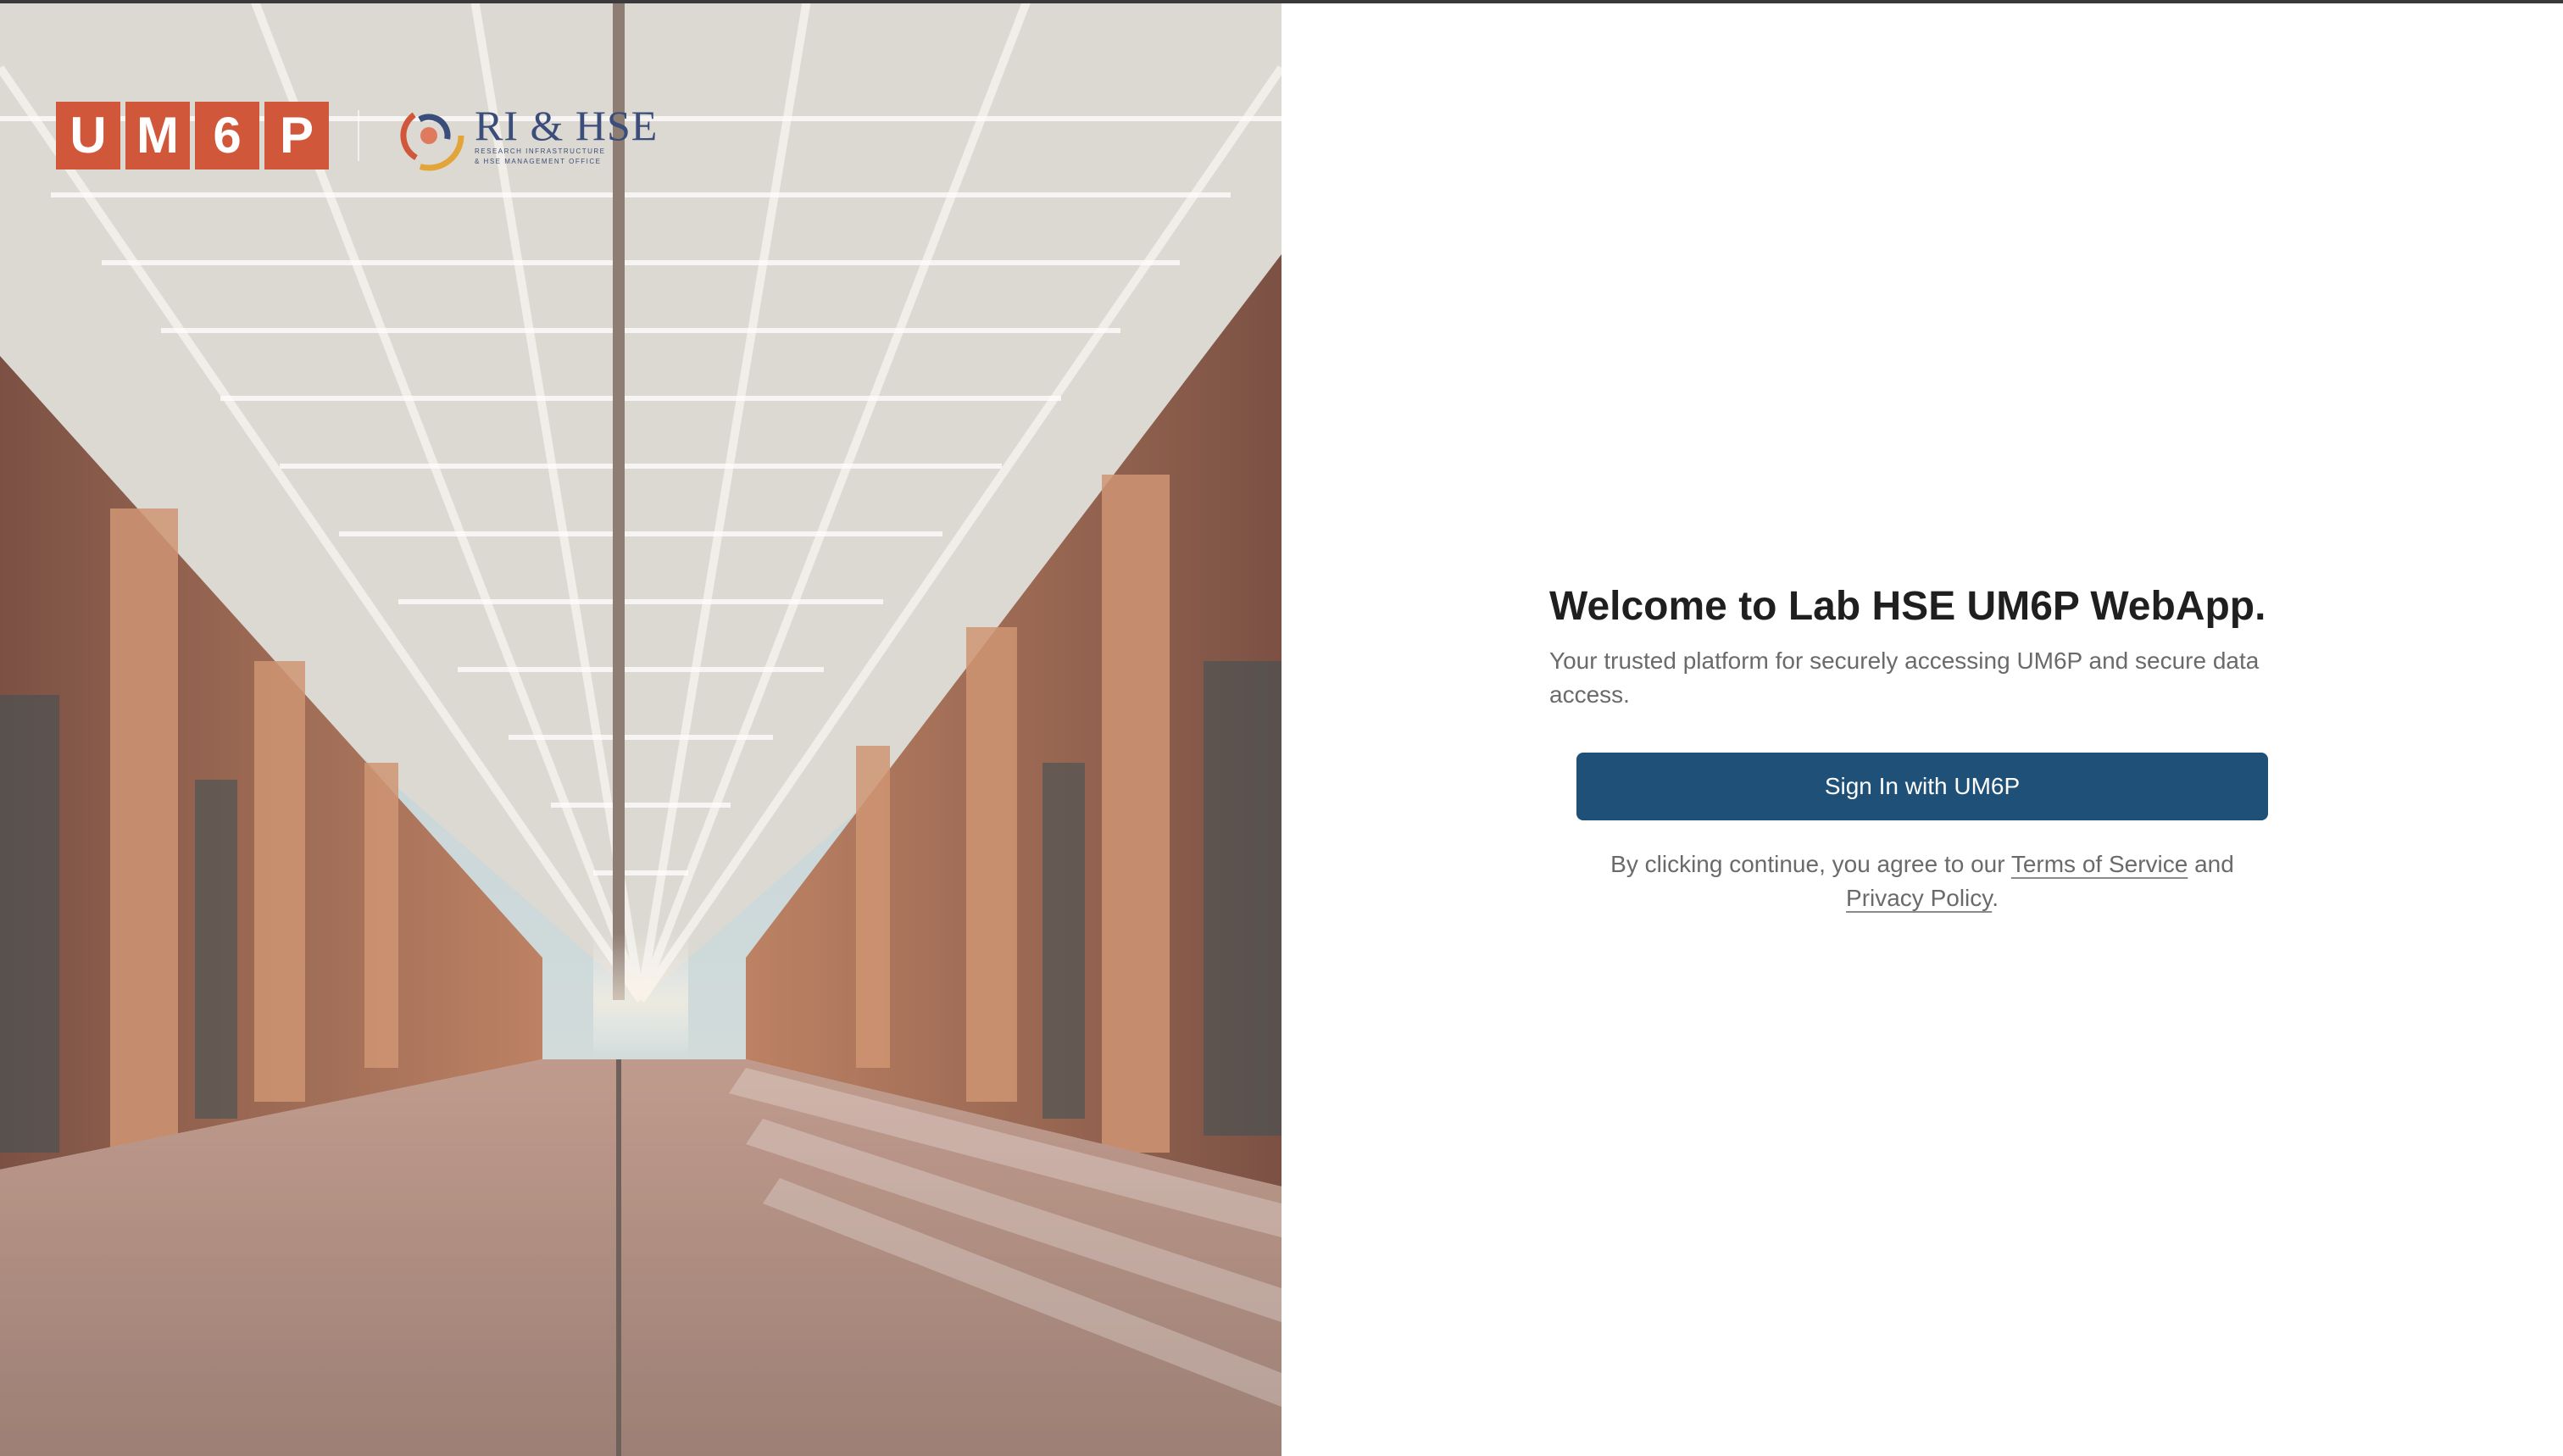 The width and height of the screenshot is (2563, 1456). I want to click on sign-in-um6p-button: Sign In with UM6P, so click(1922, 787).